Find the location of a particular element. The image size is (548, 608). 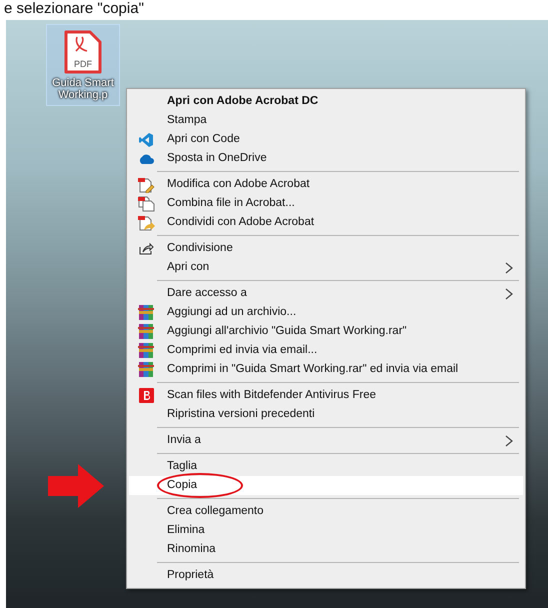

menu-item: Modifica con Adobe Acrobat is located at coordinates (326, 184).